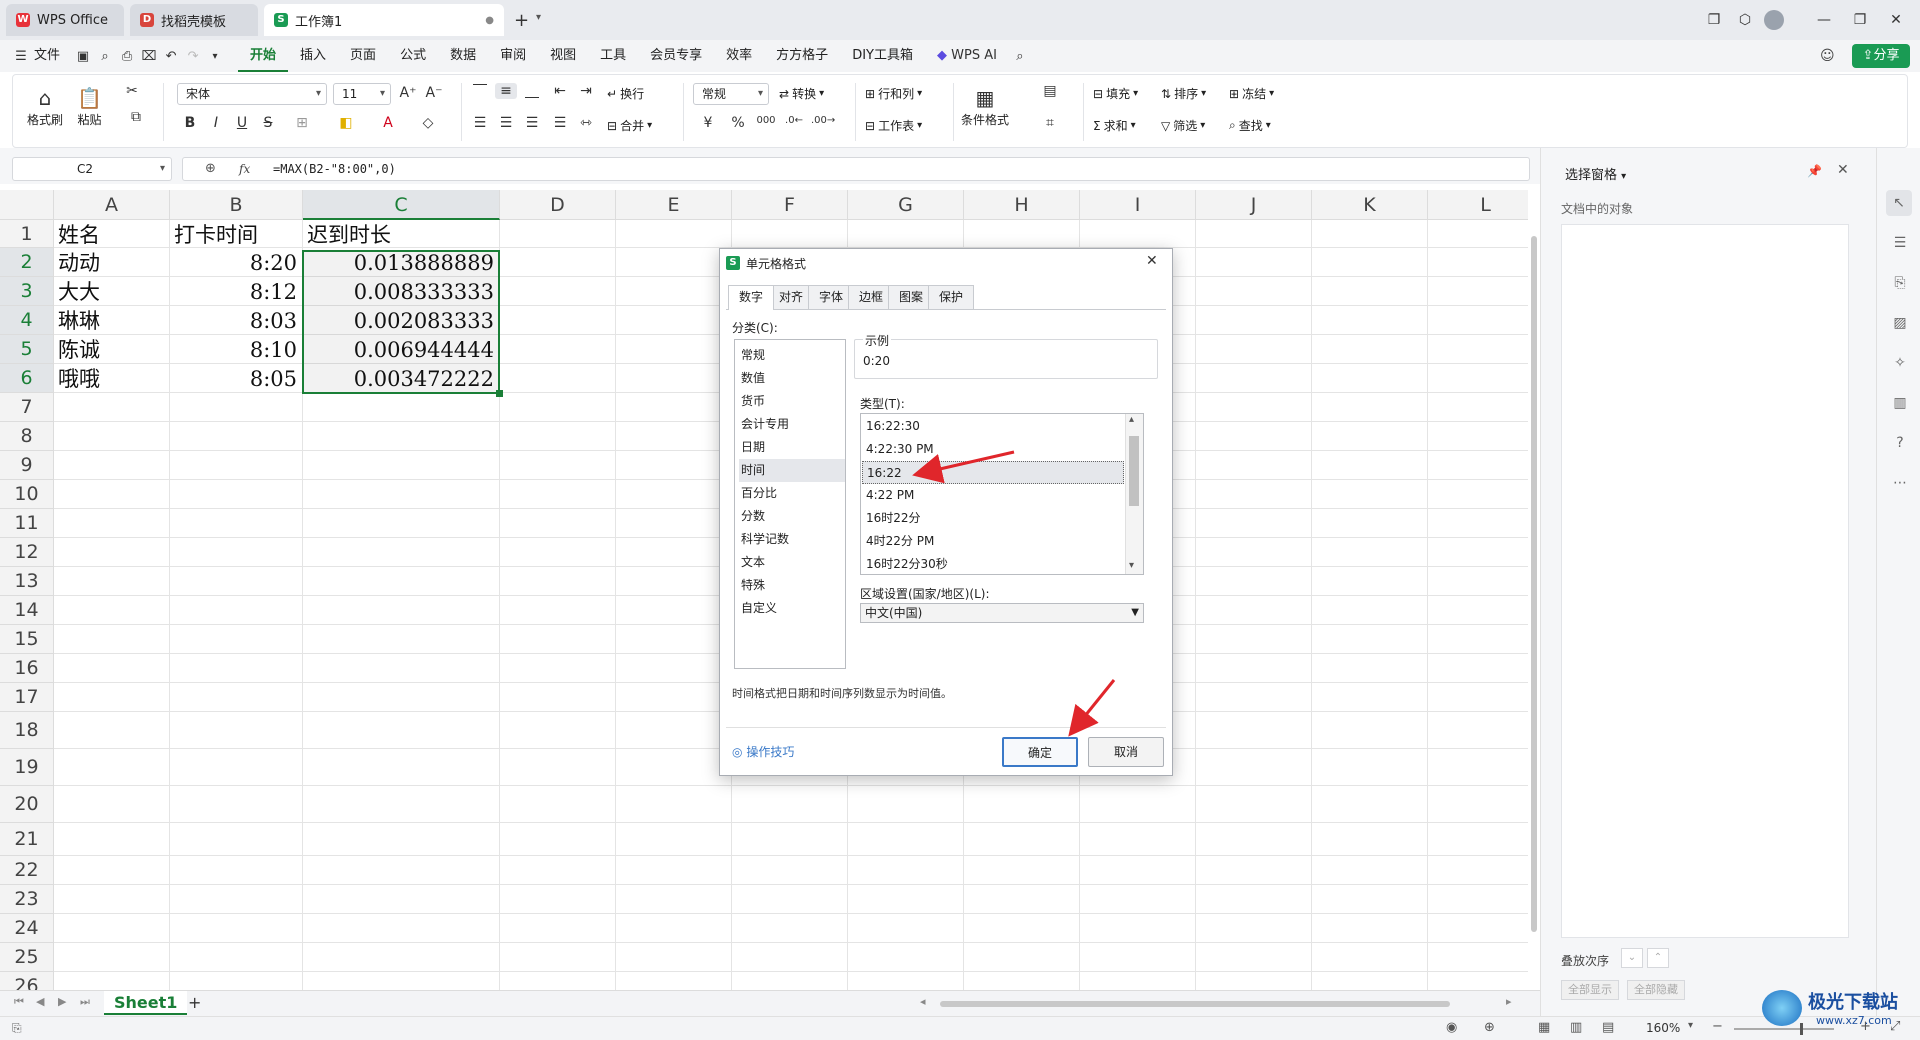 Image resolution: width=1920 pixels, height=1040 pixels. I want to click on adjust-icon: ☰, so click(1900, 243).